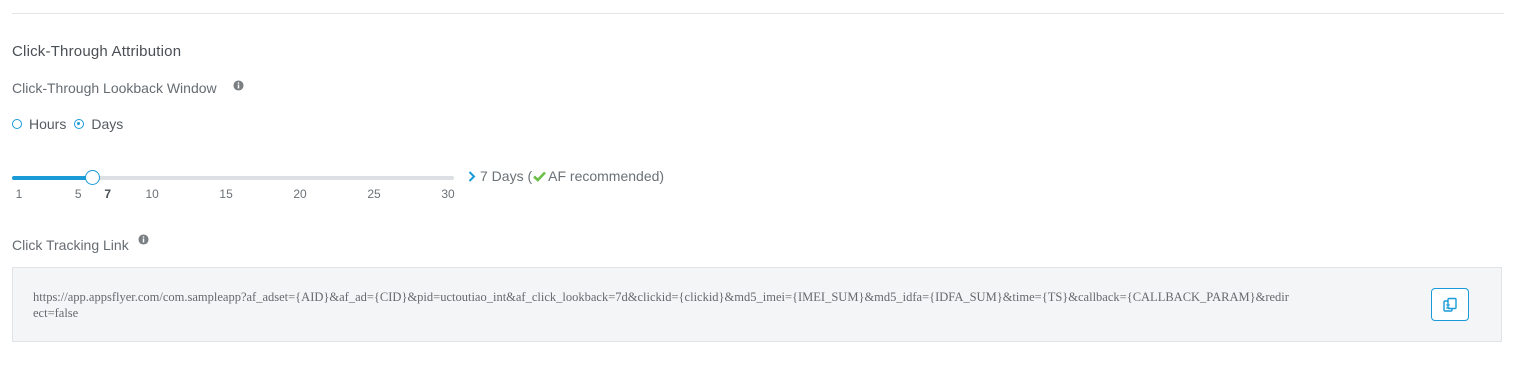  I want to click on days-radio-label: Days, so click(107, 124).